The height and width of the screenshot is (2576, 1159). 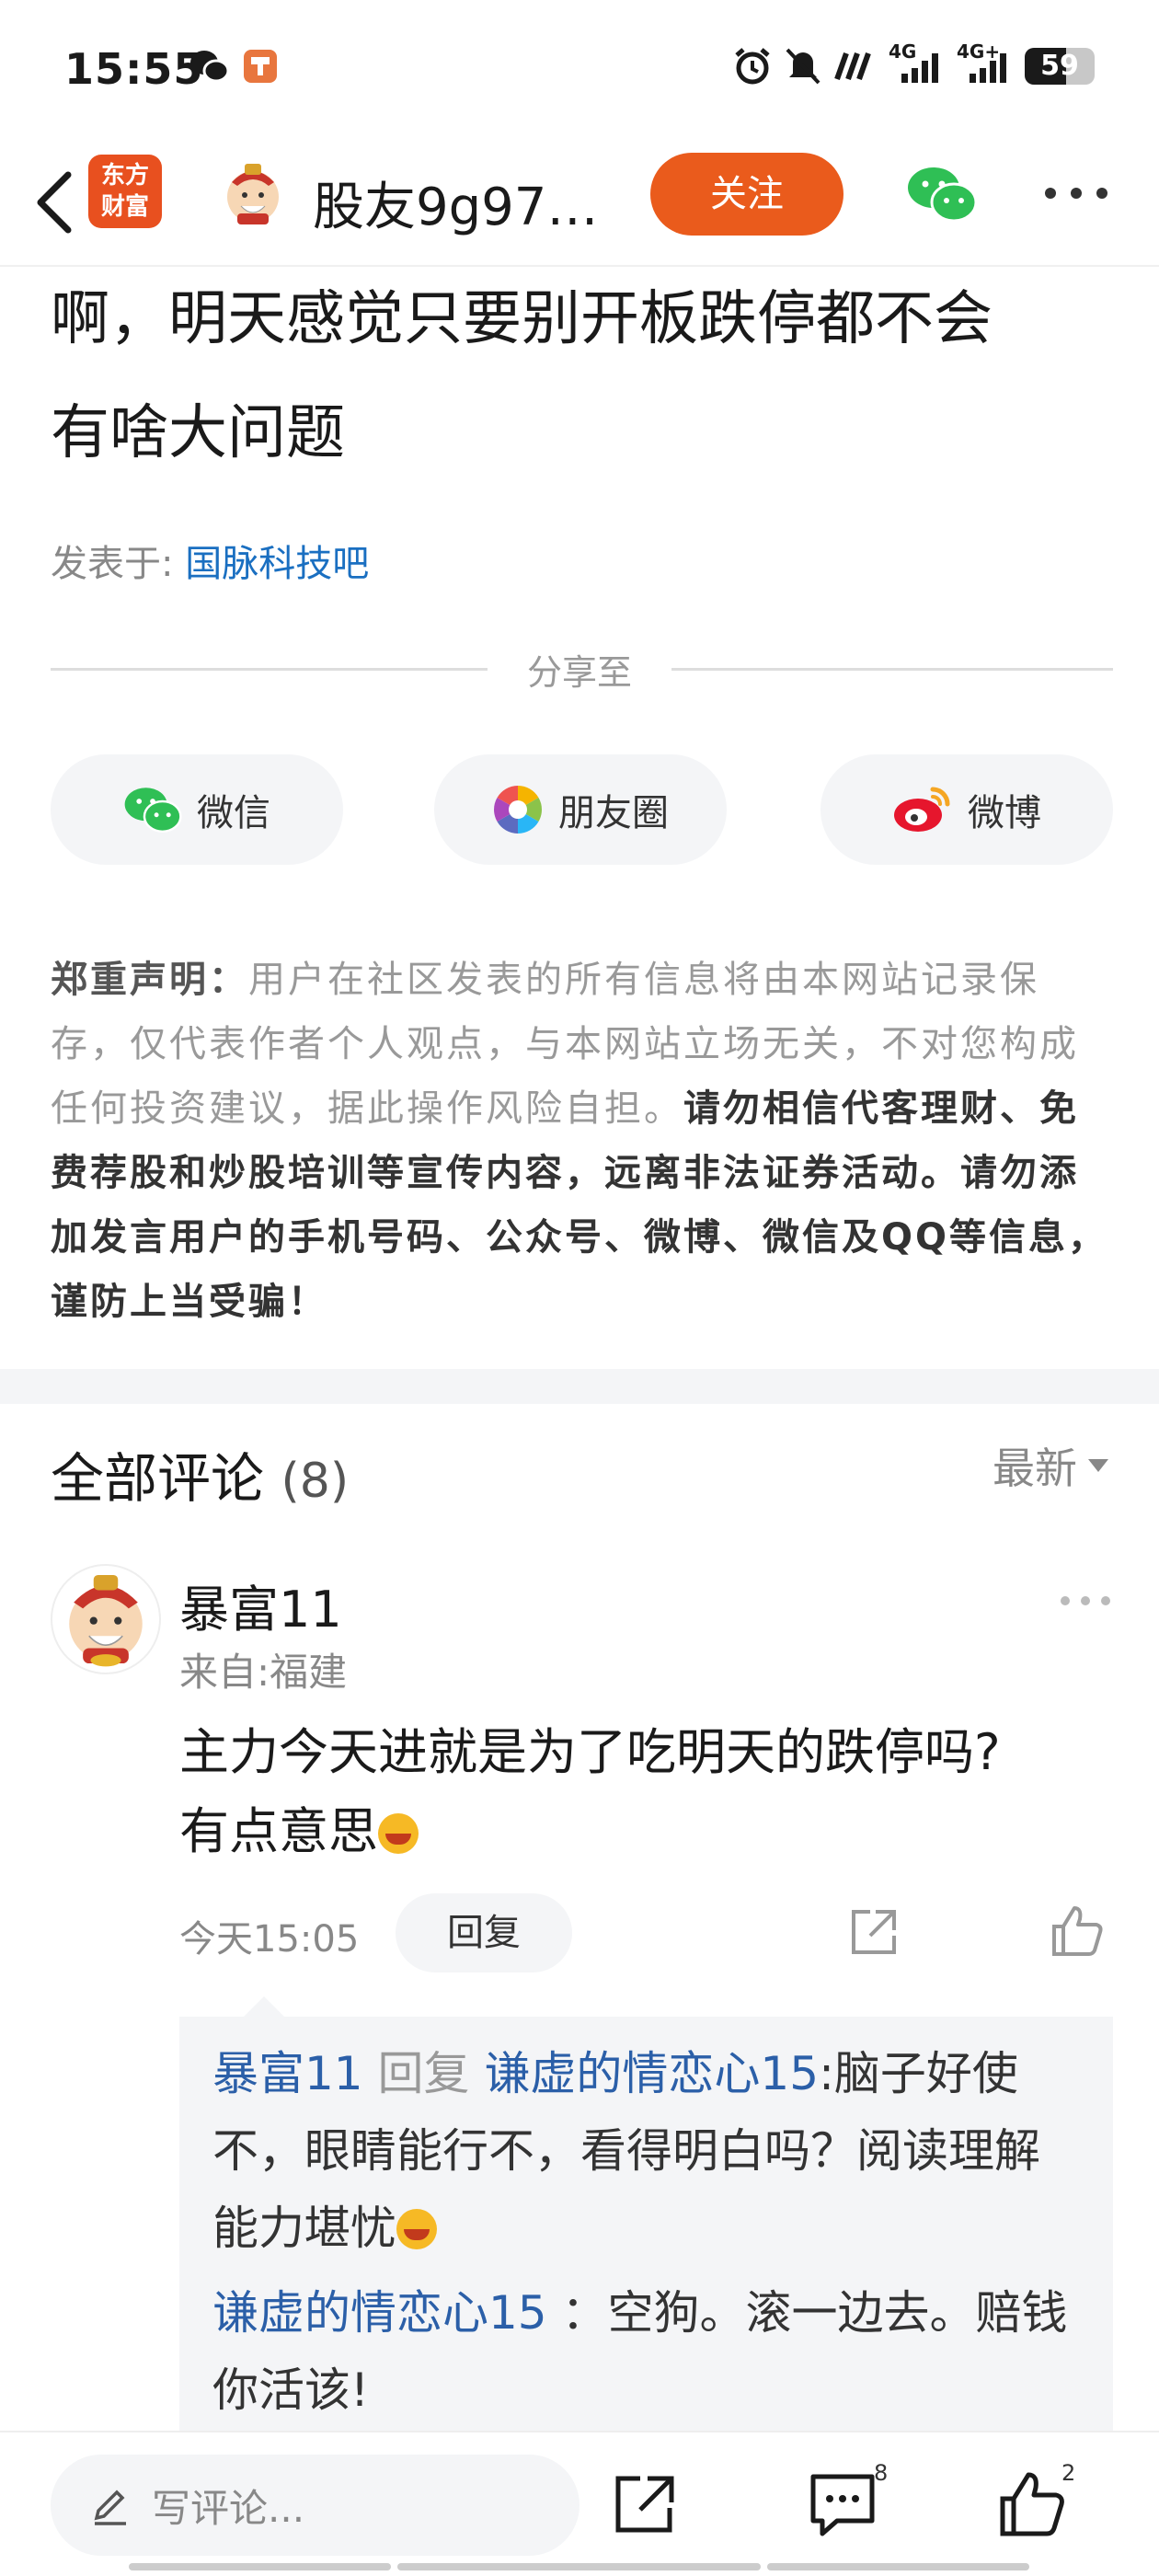 What do you see at coordinates (134, 69) in the screenshot?
I see `status-time: 15:55` at bounding box center [134, 69].